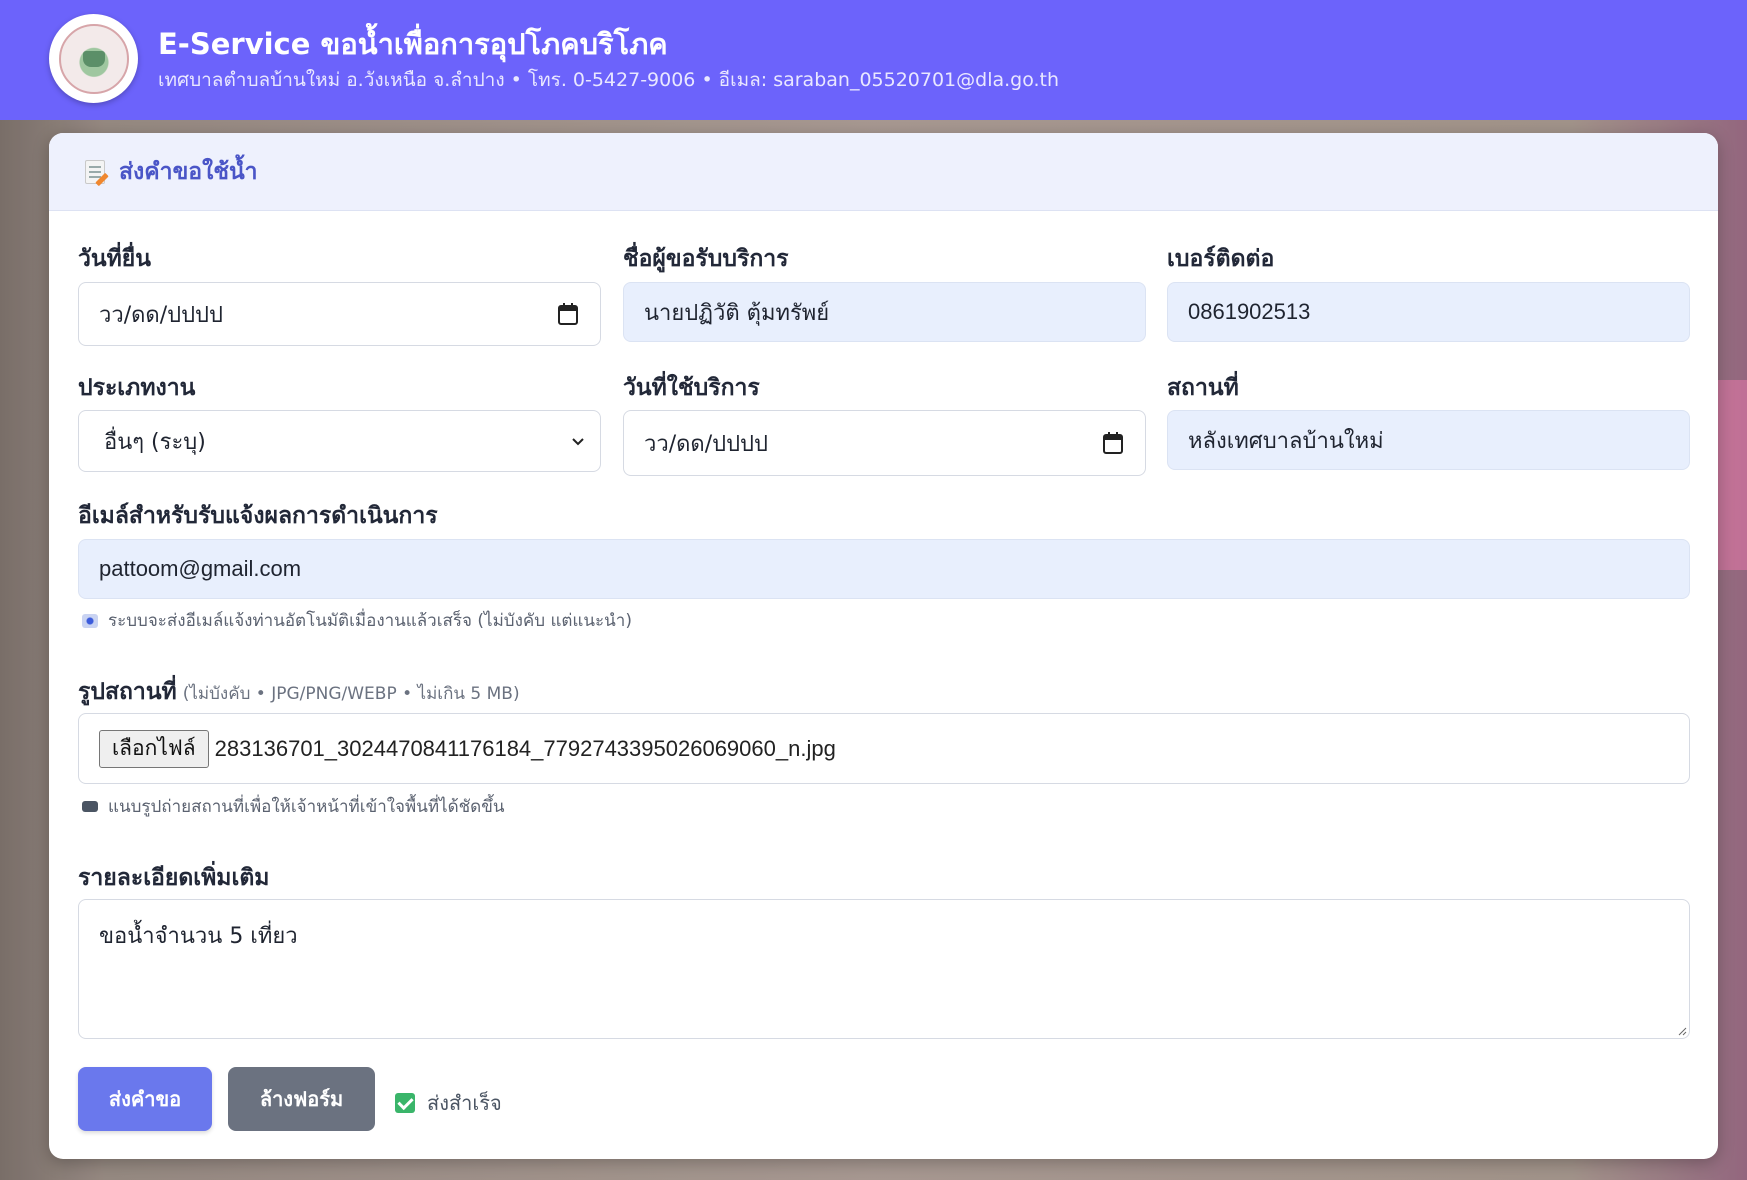 This screenshot has width=1747, height=1180. What do you see at coordinates (93, 58) in the screenshot?
I see `municipality-seal-icon` at bounding box center [93, 58].